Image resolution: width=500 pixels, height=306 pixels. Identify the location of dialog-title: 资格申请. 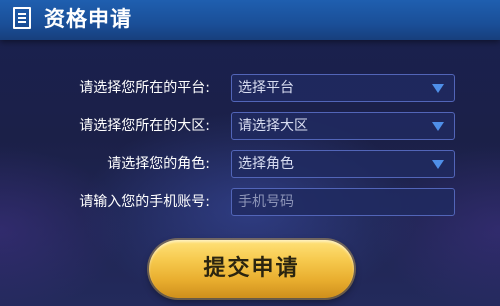
(88, 19).